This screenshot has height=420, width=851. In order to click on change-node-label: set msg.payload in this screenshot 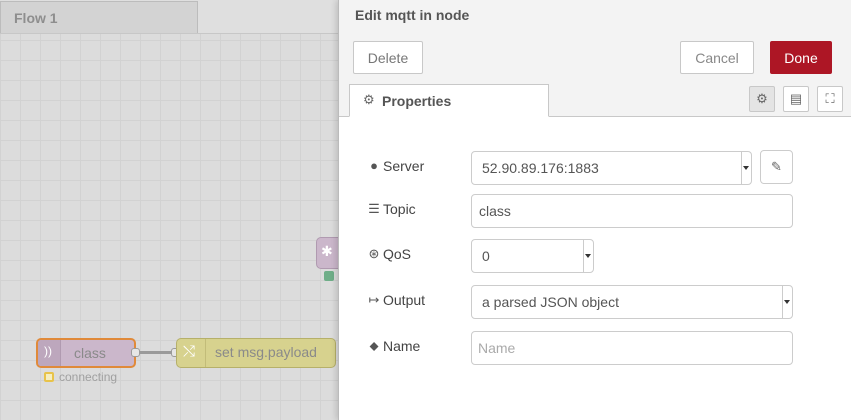, I will do `click(266, 352)`.